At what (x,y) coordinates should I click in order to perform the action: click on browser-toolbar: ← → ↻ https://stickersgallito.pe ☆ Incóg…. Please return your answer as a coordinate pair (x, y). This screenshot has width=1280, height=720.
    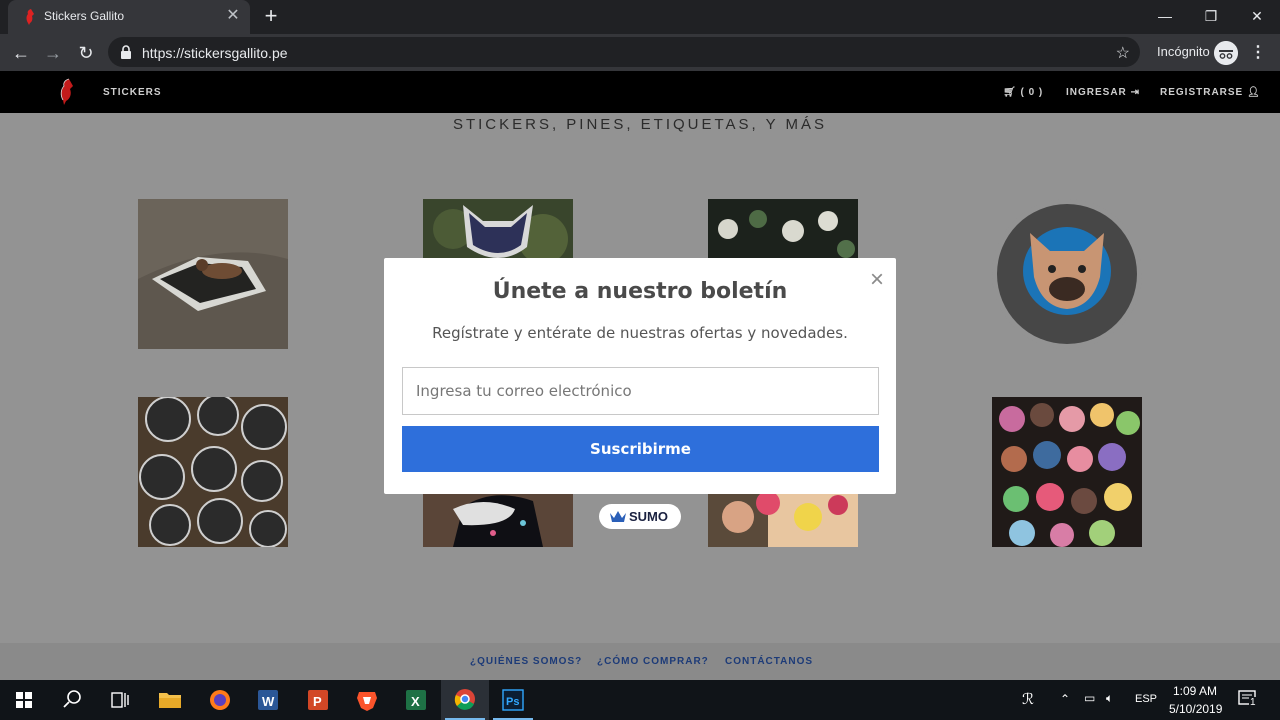
    Looking at the image, I should click on (640, 52).